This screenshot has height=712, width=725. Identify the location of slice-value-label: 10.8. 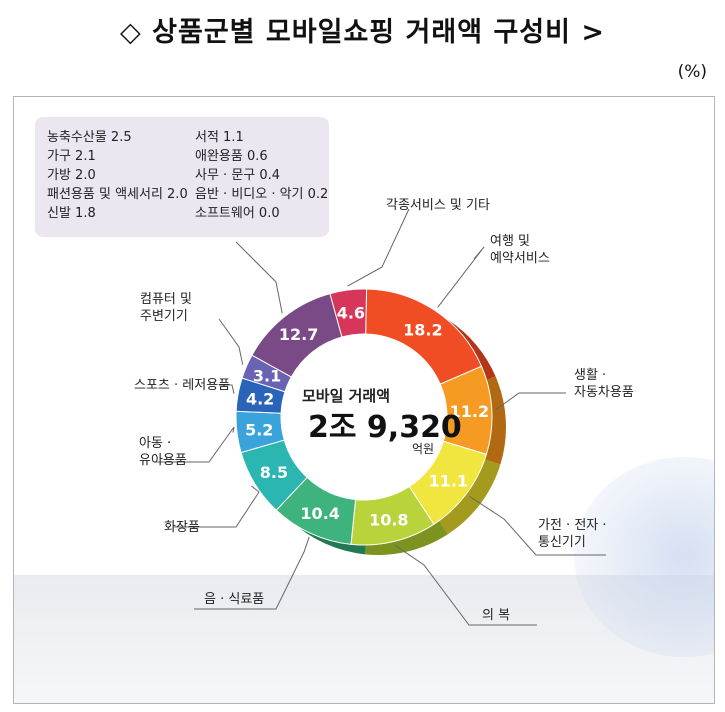
(388, 520).